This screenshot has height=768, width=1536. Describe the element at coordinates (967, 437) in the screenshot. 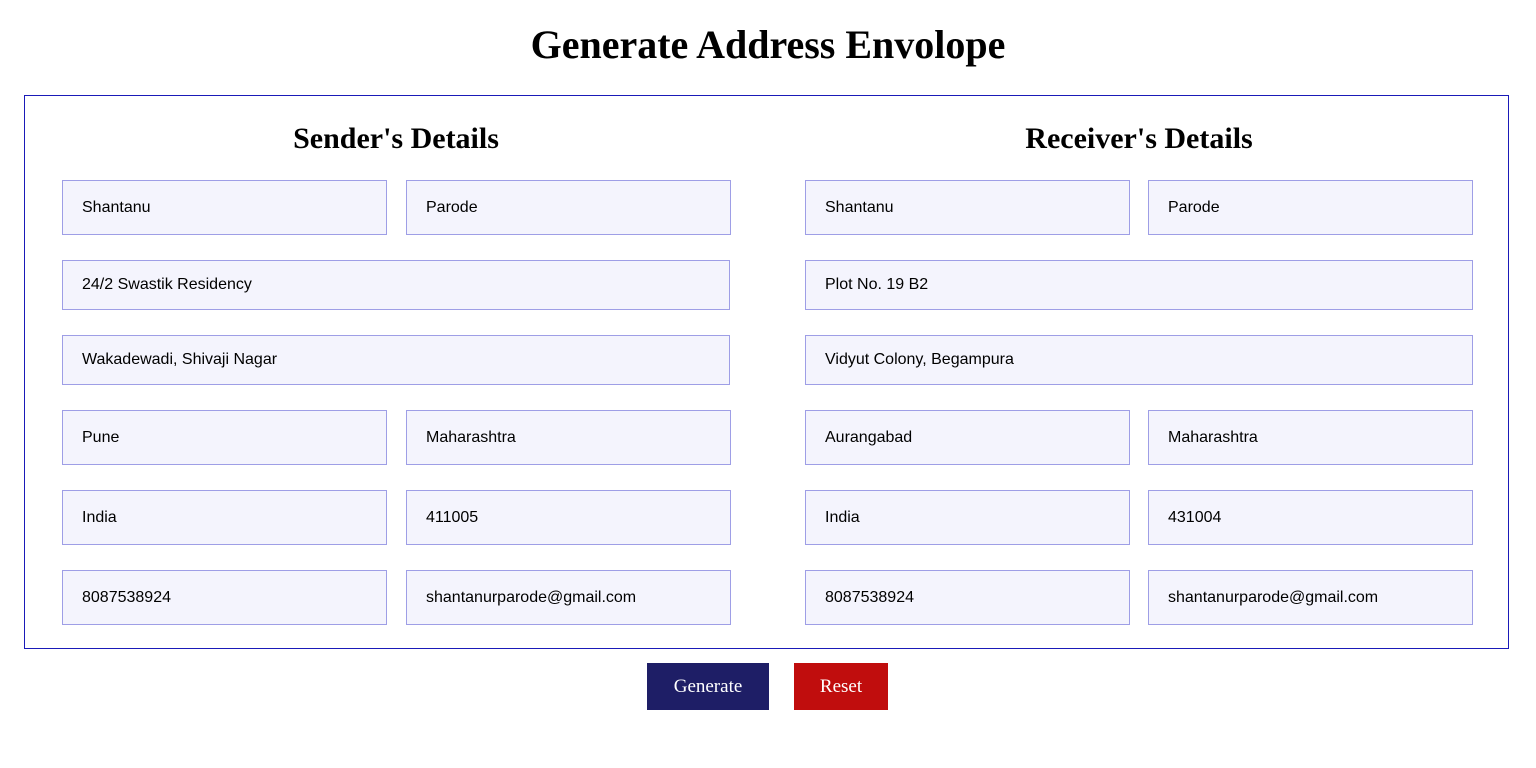

I see `receiver-city-input` at that location.